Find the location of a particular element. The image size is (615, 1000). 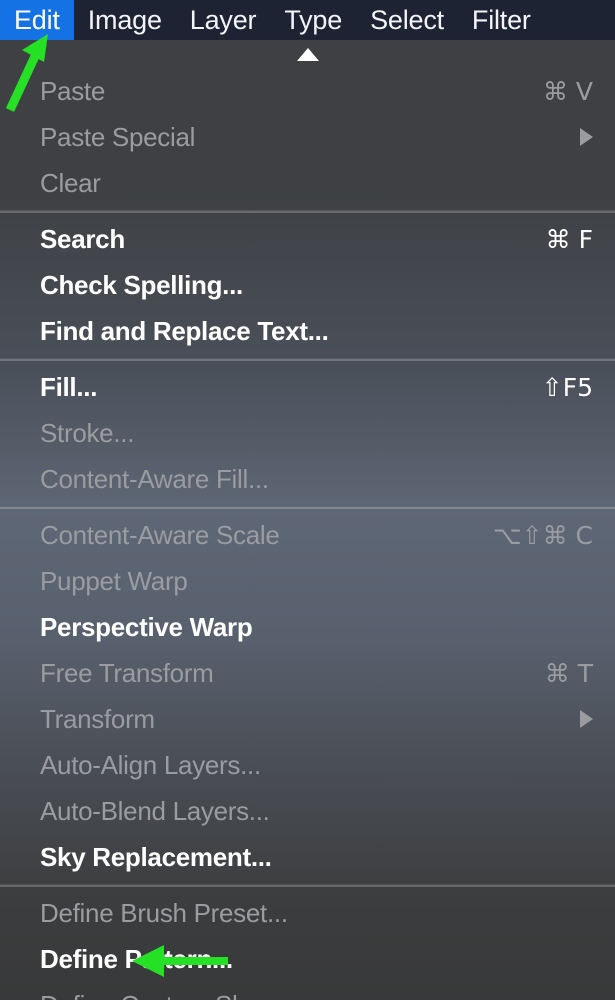

menu-item-shortcut: ⌘ F is located at coordinates (569, 239).